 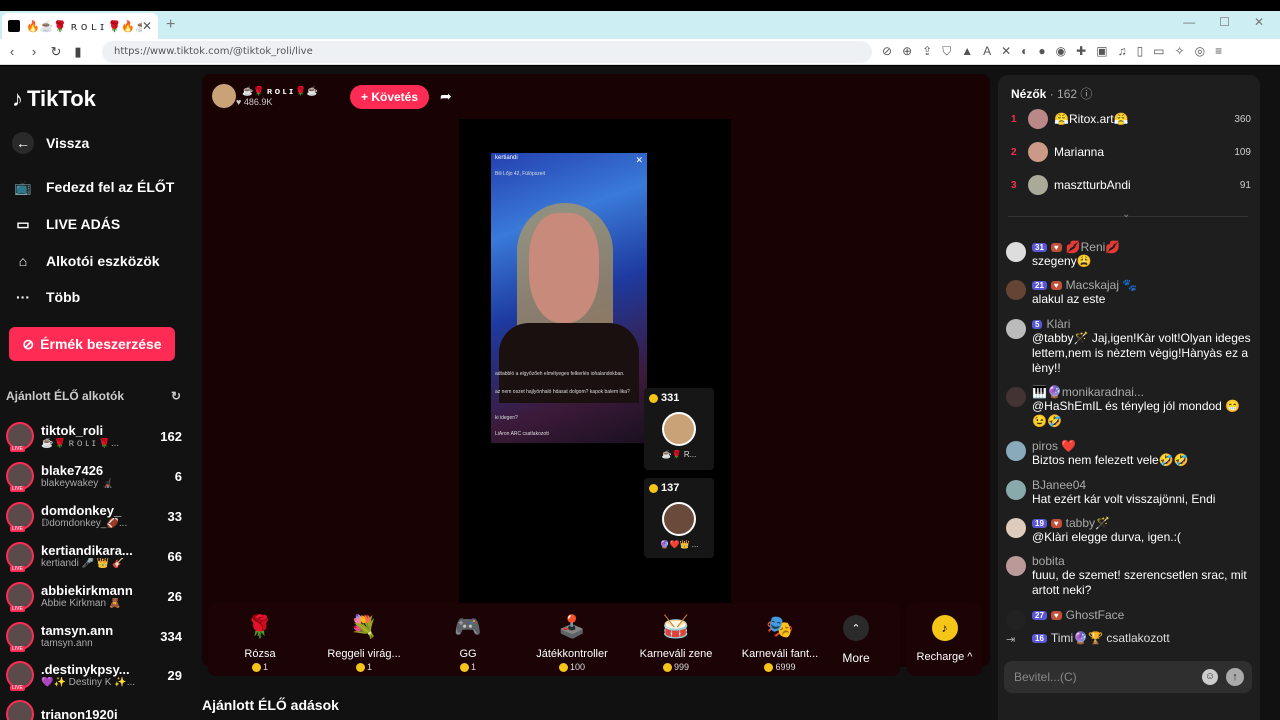 What do you see at coordinates (147, 26) in the screenshot?
I see `close-tab-icon: ✕` at bounding box center [147, 26].